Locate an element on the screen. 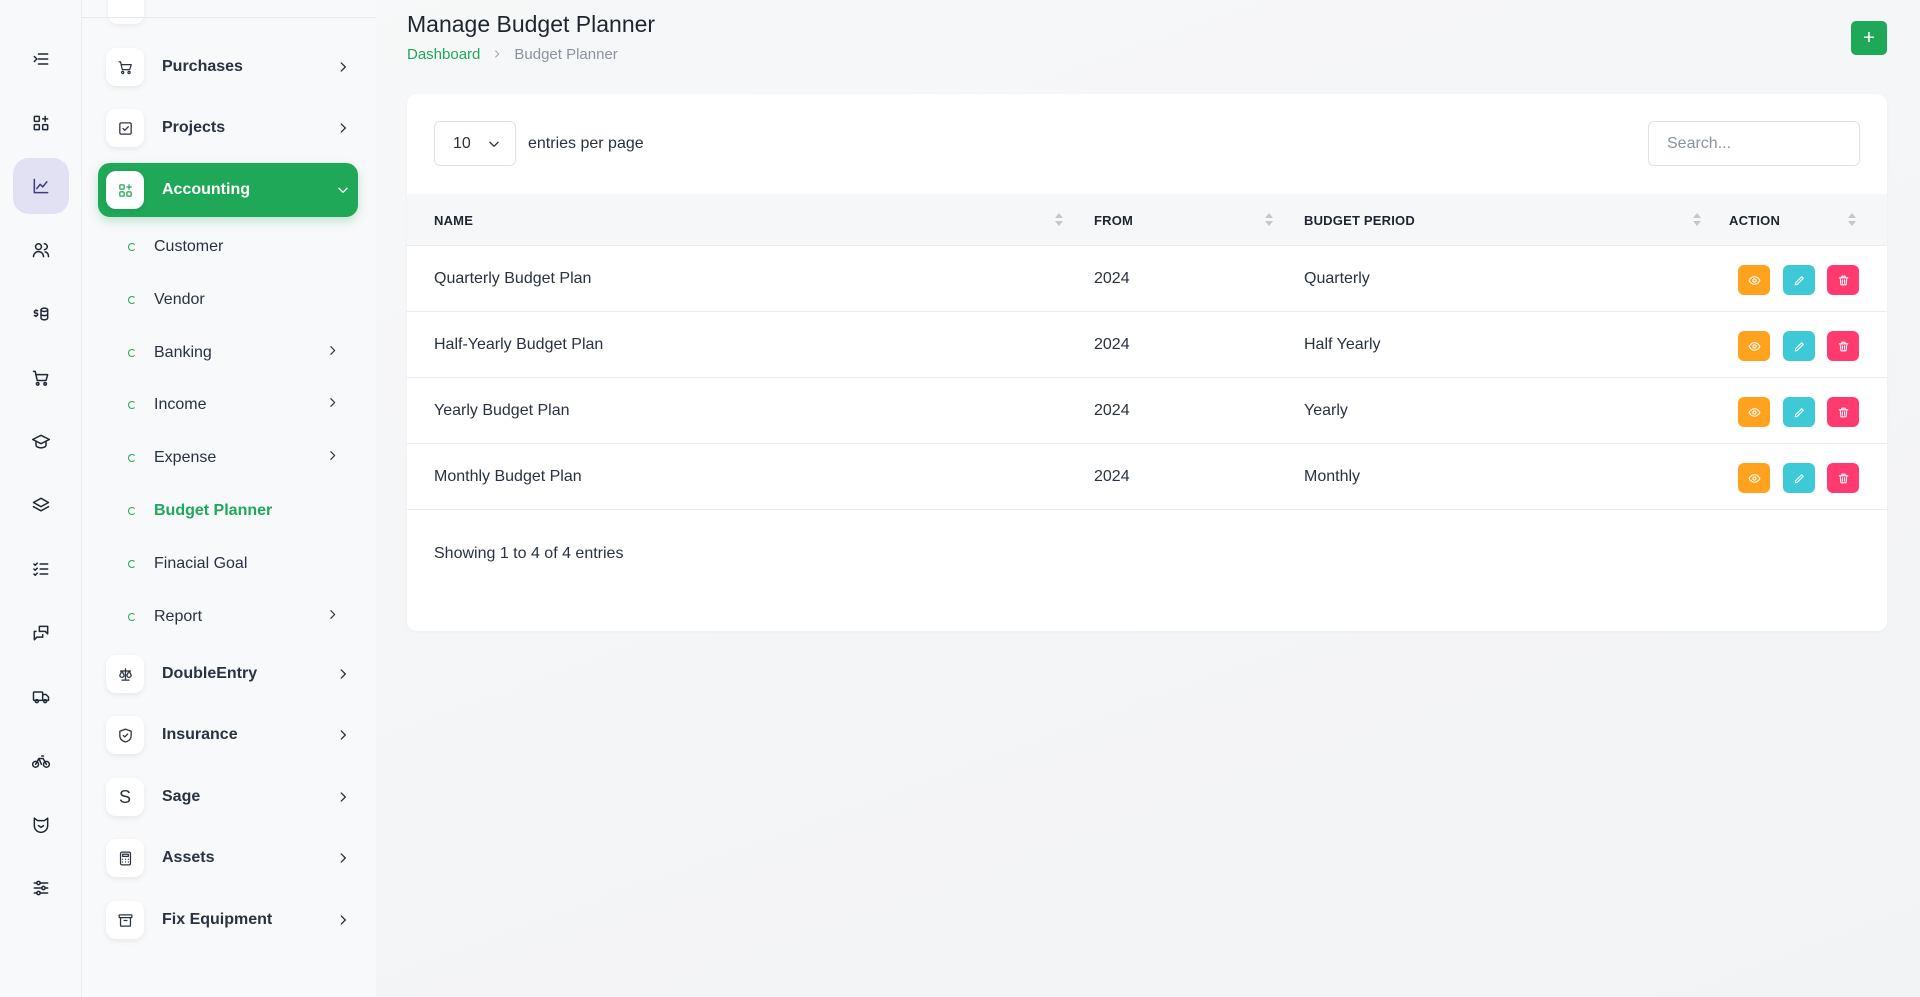 The width and height of the screenshot is (1920, 997). sidebar-subitem-vendor: Vendor is located at coordinates (229, 300).